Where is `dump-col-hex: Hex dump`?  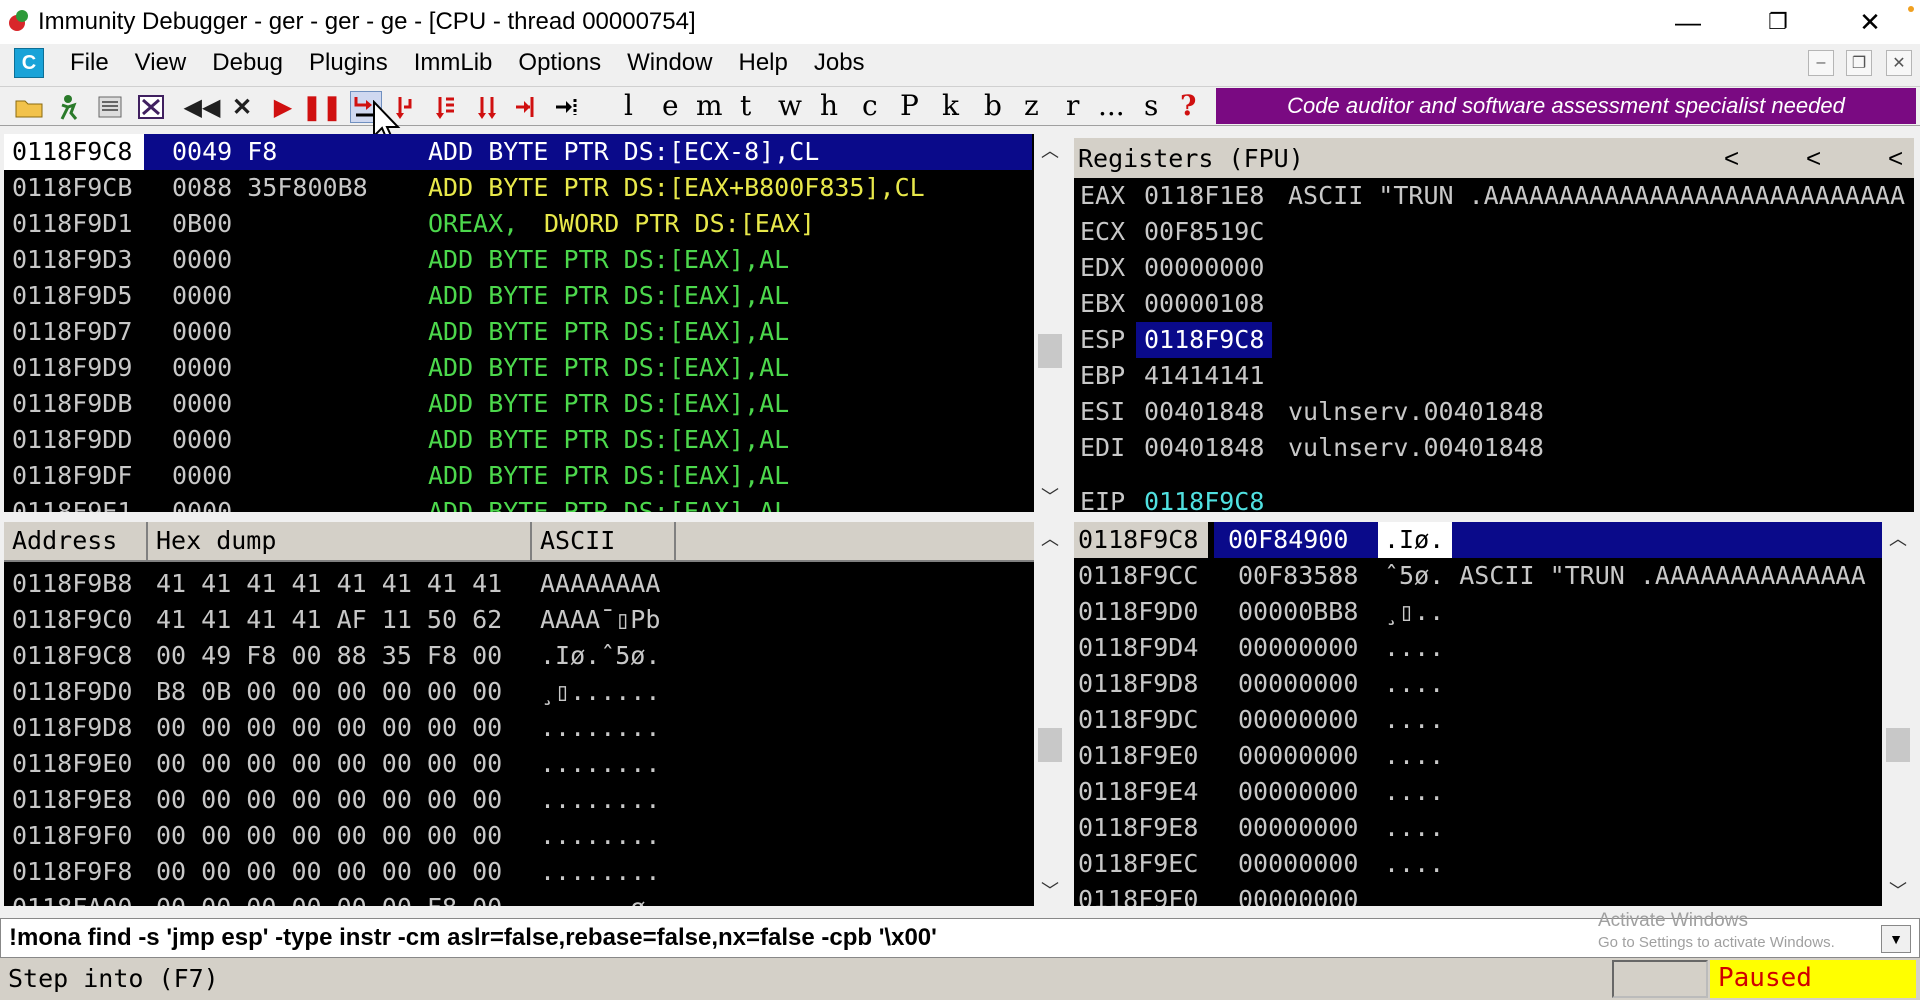
dump-col-hex: Hex dump is located at coordinates (340, 542).